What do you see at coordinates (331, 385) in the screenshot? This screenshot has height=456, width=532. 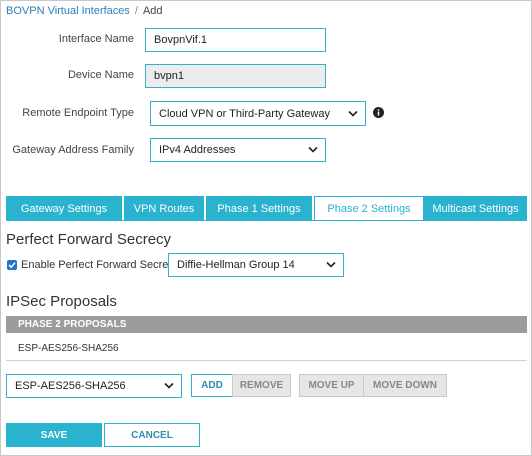 I see `move-up-button: MOVE UP` at bounding box center [331, 385].